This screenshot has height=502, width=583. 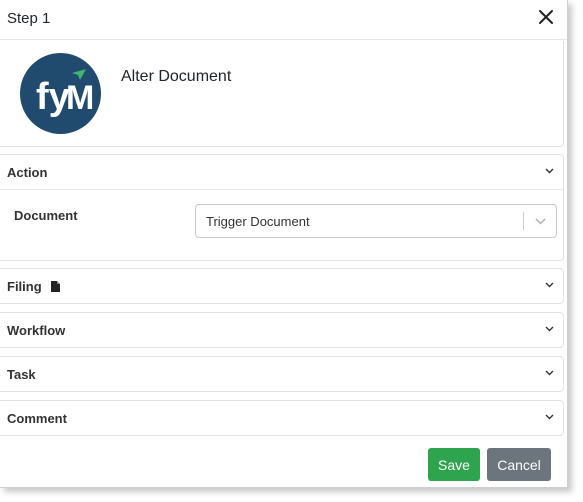 I want to click on cancel-button: Cancel, so click(x=519, y=464).